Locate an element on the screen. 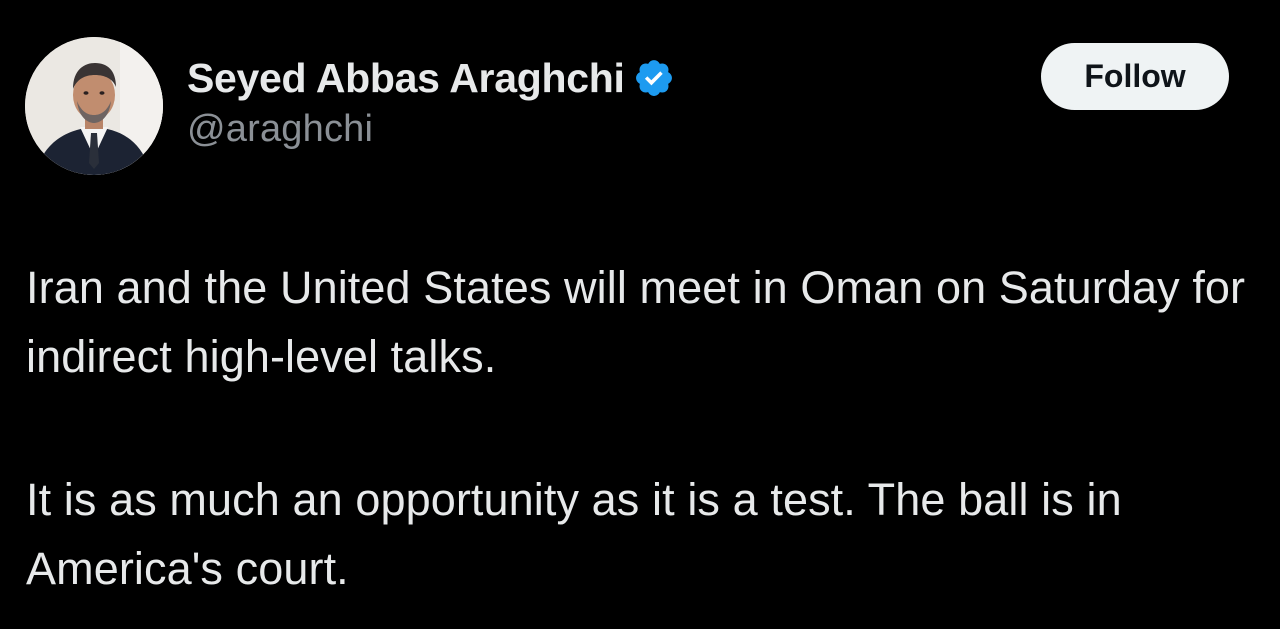 The image size is (1280, 629). verified-badge-icon is located at coordinates (654, 78).